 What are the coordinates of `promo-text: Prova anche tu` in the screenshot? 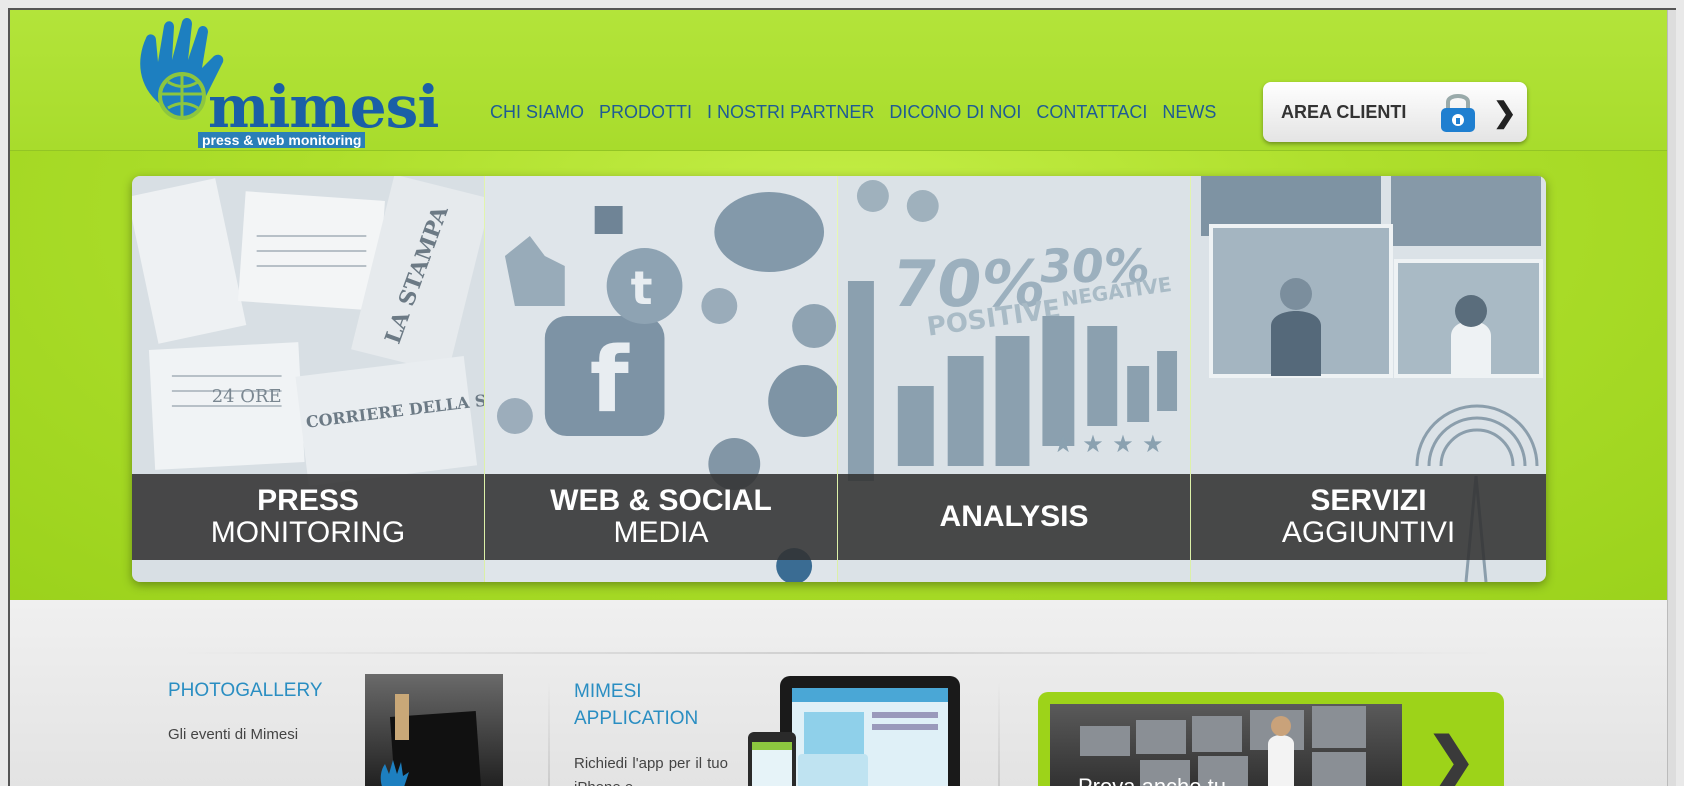 It's located at (1152, 780).